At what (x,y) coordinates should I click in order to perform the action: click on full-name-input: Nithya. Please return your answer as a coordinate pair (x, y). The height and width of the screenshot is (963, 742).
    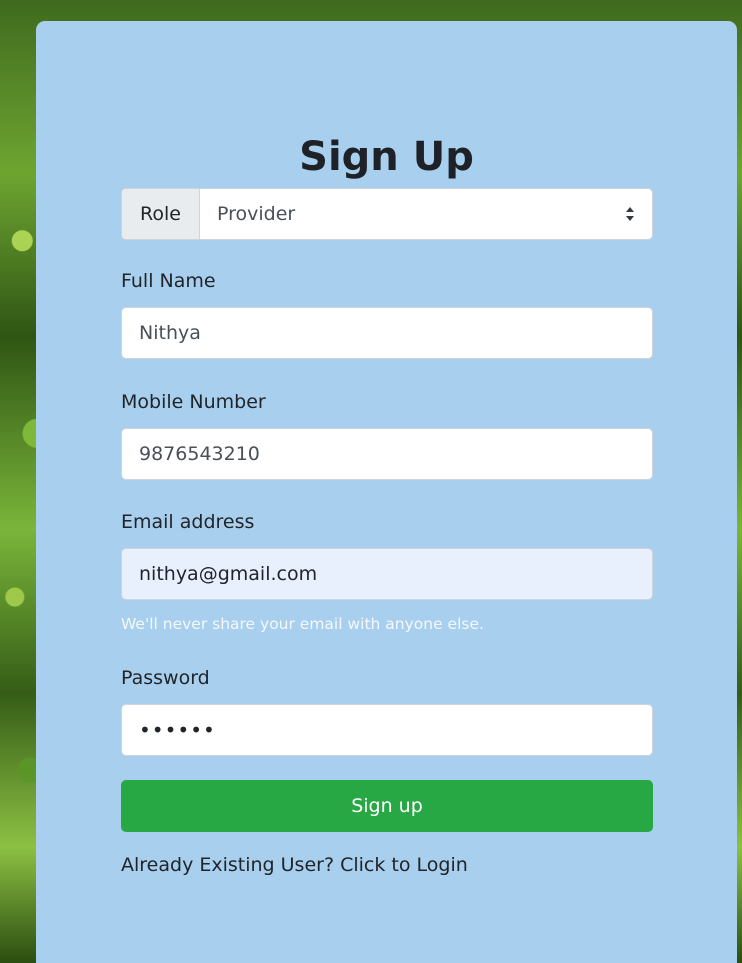
    Looking at the image, I should click on (387, 333).